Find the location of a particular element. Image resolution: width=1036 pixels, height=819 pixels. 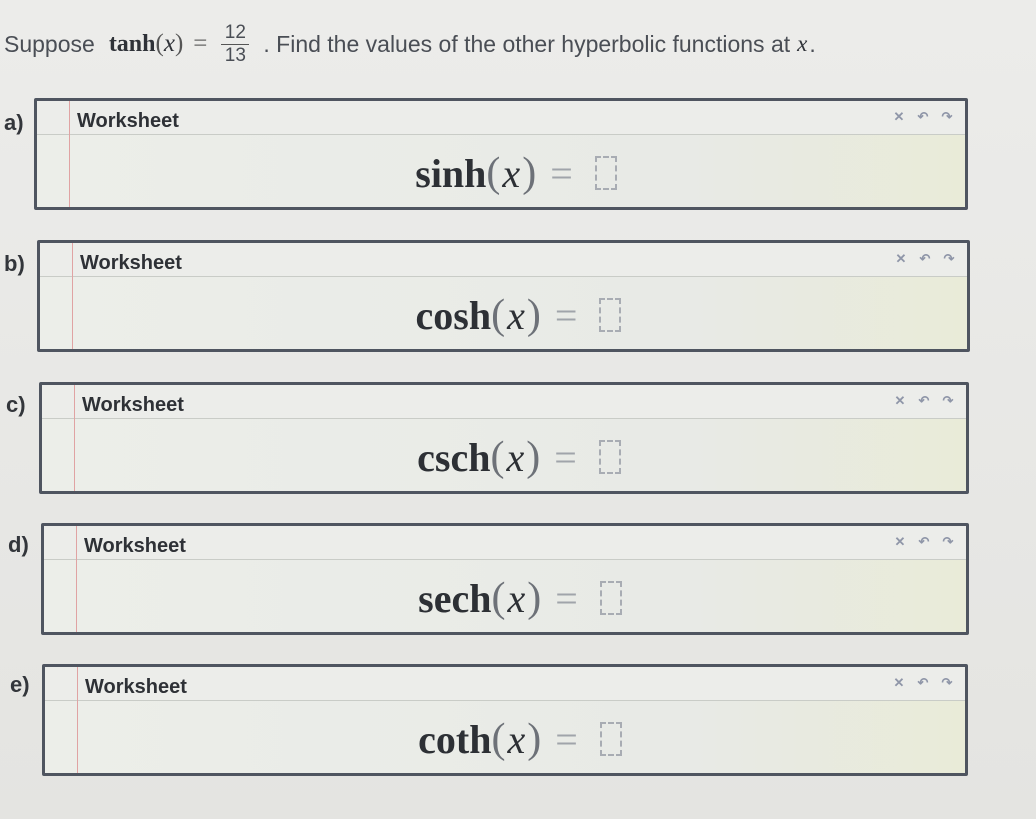

part-label-d: d) is located at coordinates (18, 544).